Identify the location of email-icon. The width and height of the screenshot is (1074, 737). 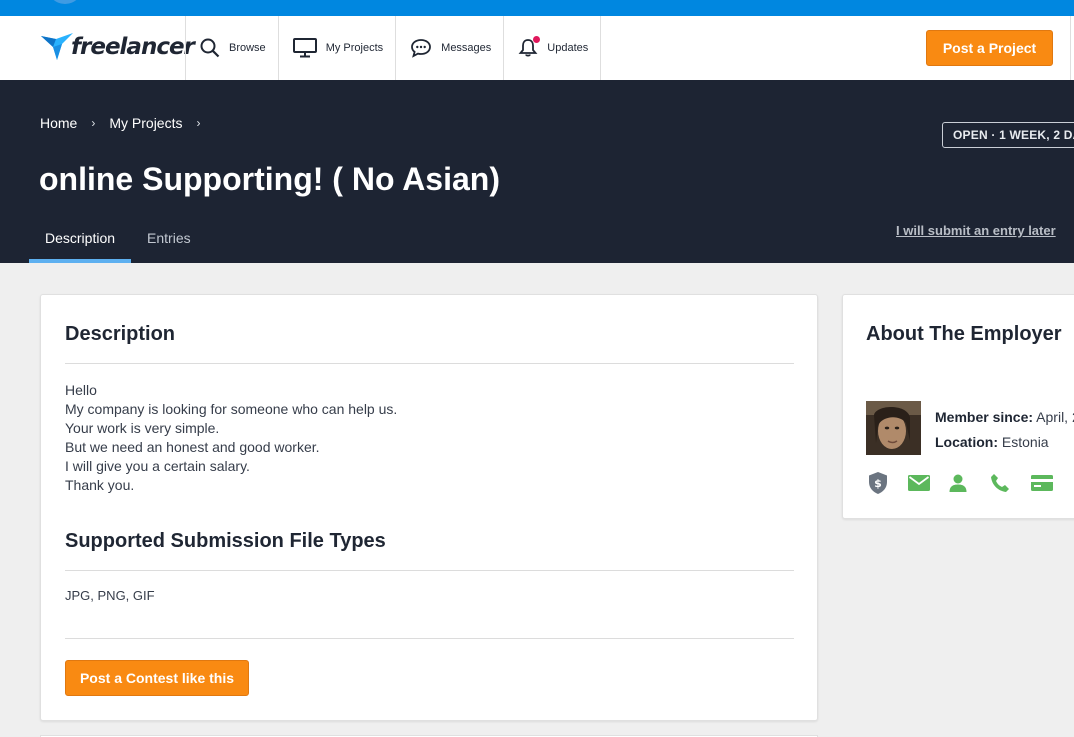
(928, 483).